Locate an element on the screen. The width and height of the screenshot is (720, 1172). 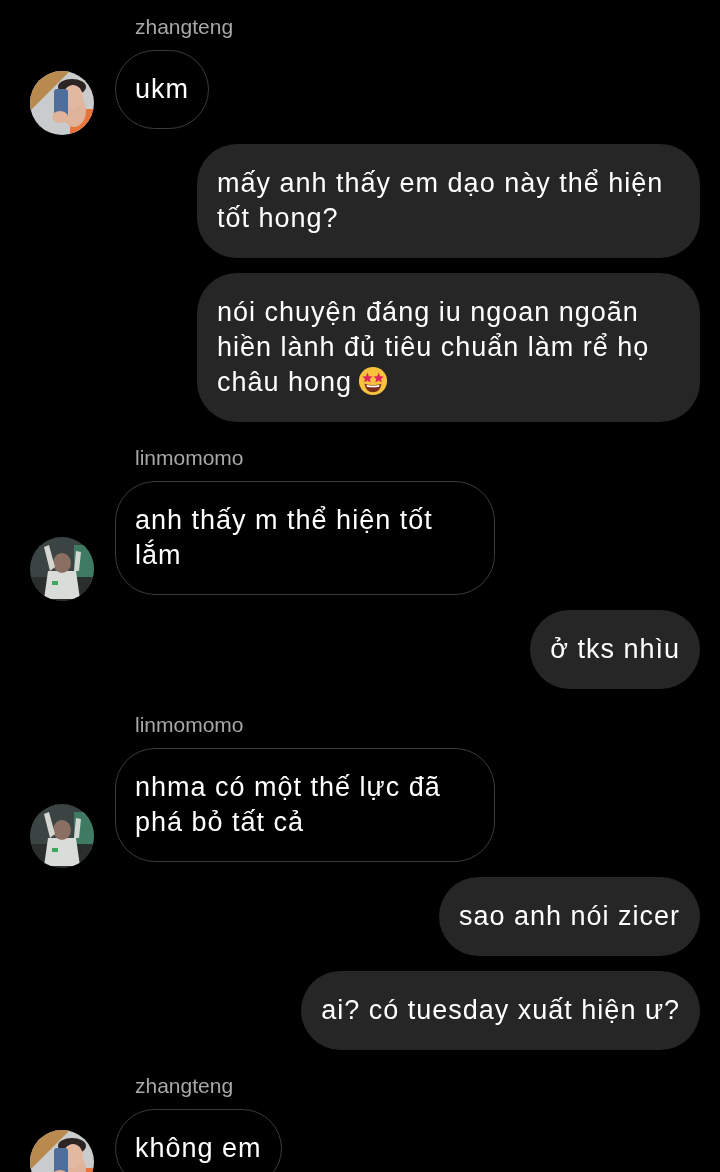
message-bubble: anh thấy m thể hiện tốt lắm is located at coordinates (305, 538).